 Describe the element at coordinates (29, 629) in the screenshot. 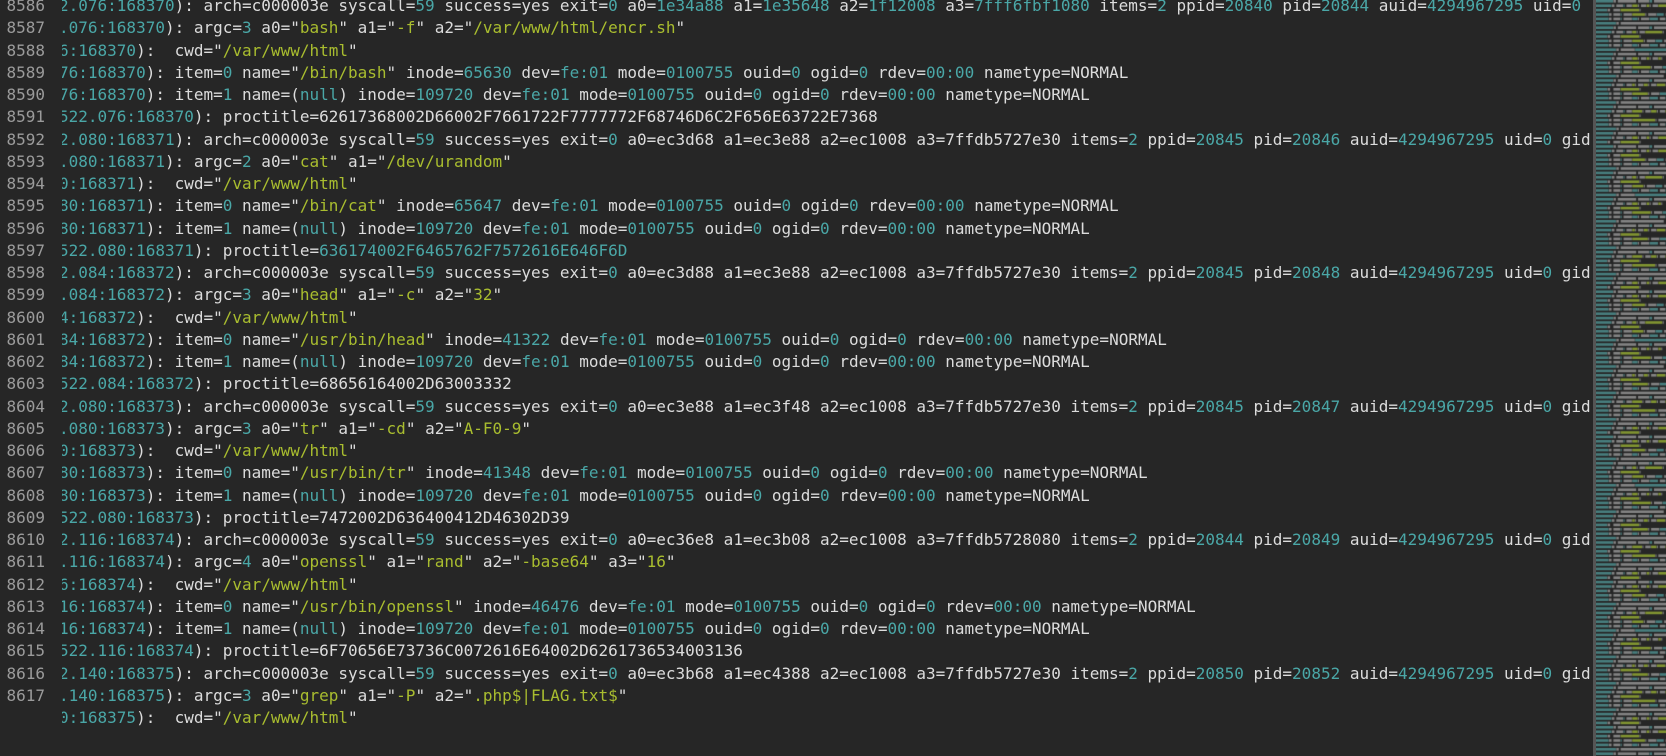

I see `line-number: 8614` at that location.